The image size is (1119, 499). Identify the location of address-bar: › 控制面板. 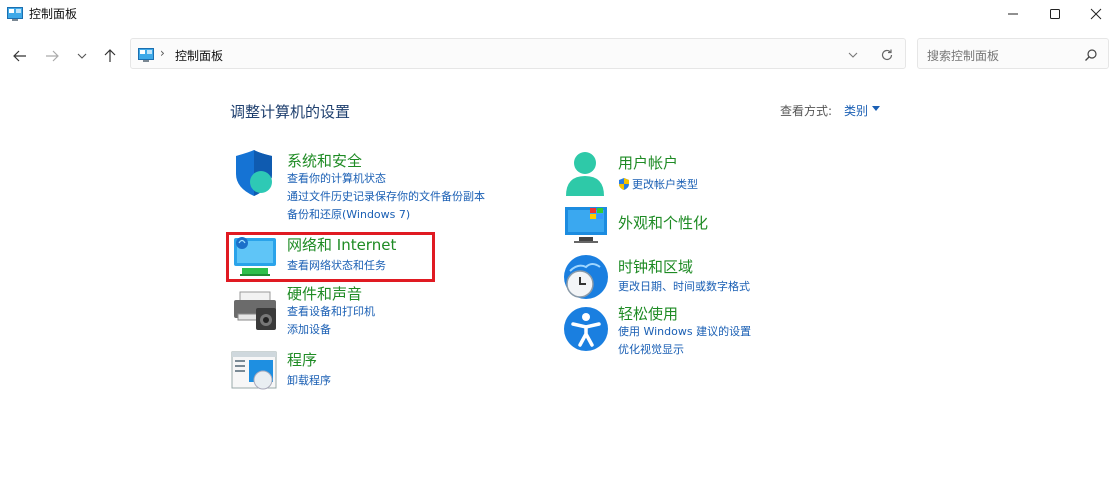
(518, 53).